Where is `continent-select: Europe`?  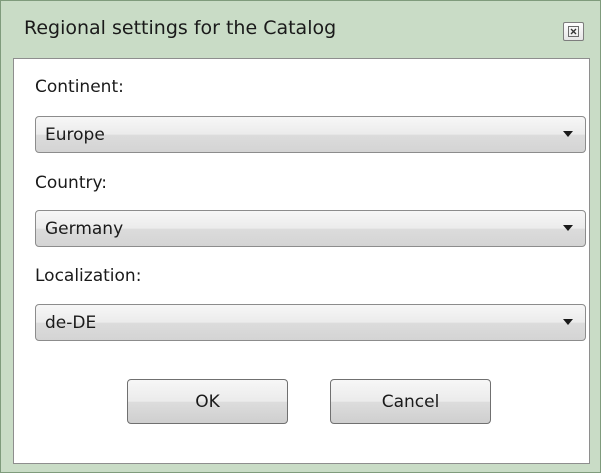 continent-select: Europe is located at coordinates (310, 134).